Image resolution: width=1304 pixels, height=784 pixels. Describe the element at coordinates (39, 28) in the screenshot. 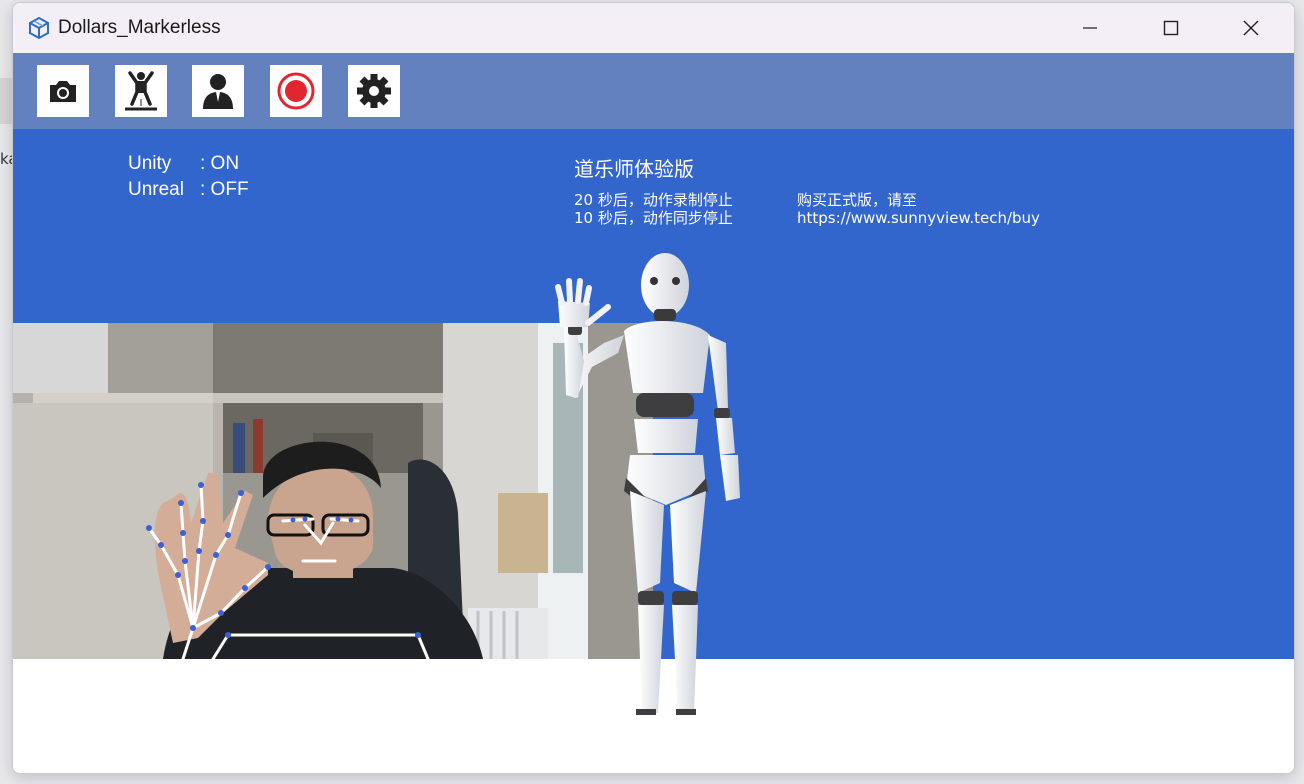

I see `app-logo-icon` at that location.